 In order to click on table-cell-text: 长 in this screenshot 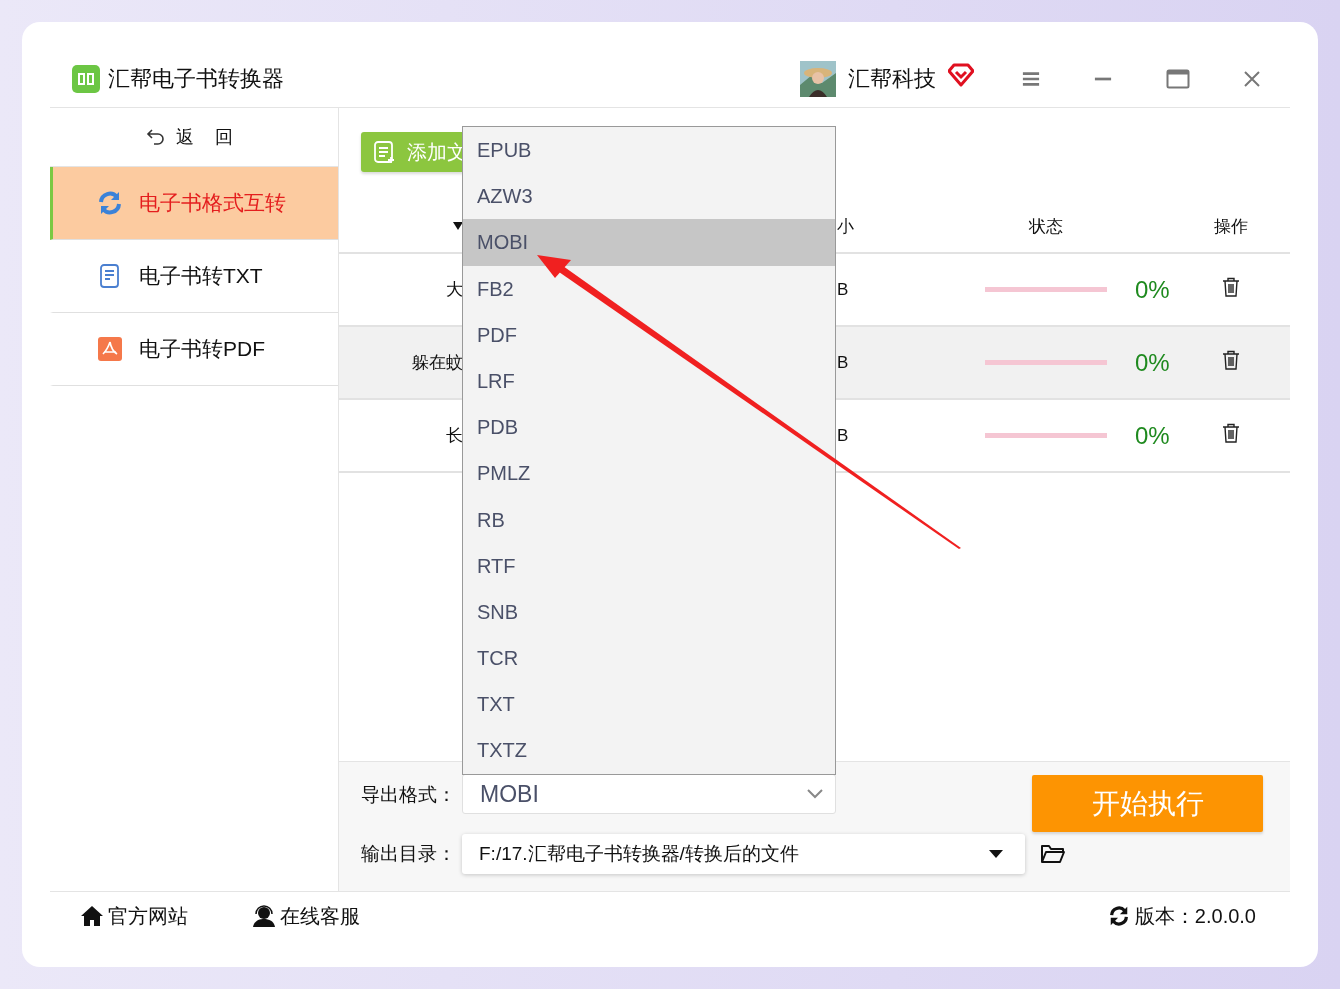, I will do `click(454, 436)`.